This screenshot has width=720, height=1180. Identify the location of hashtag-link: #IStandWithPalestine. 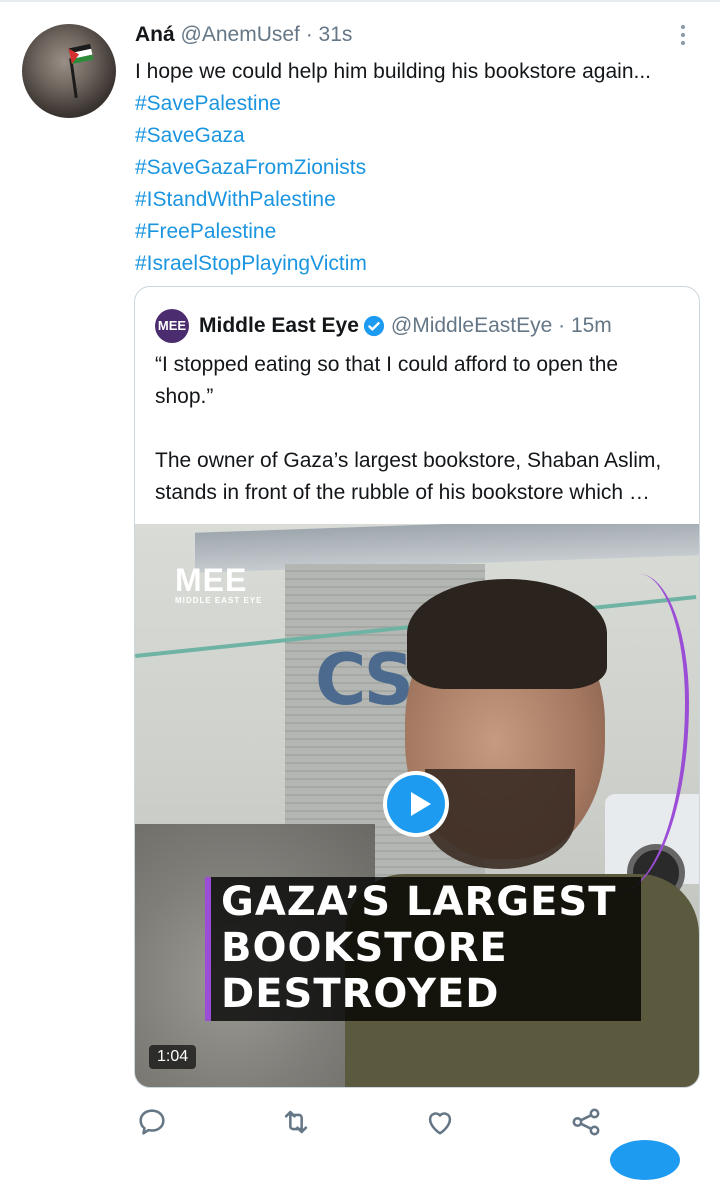
(420, 200).